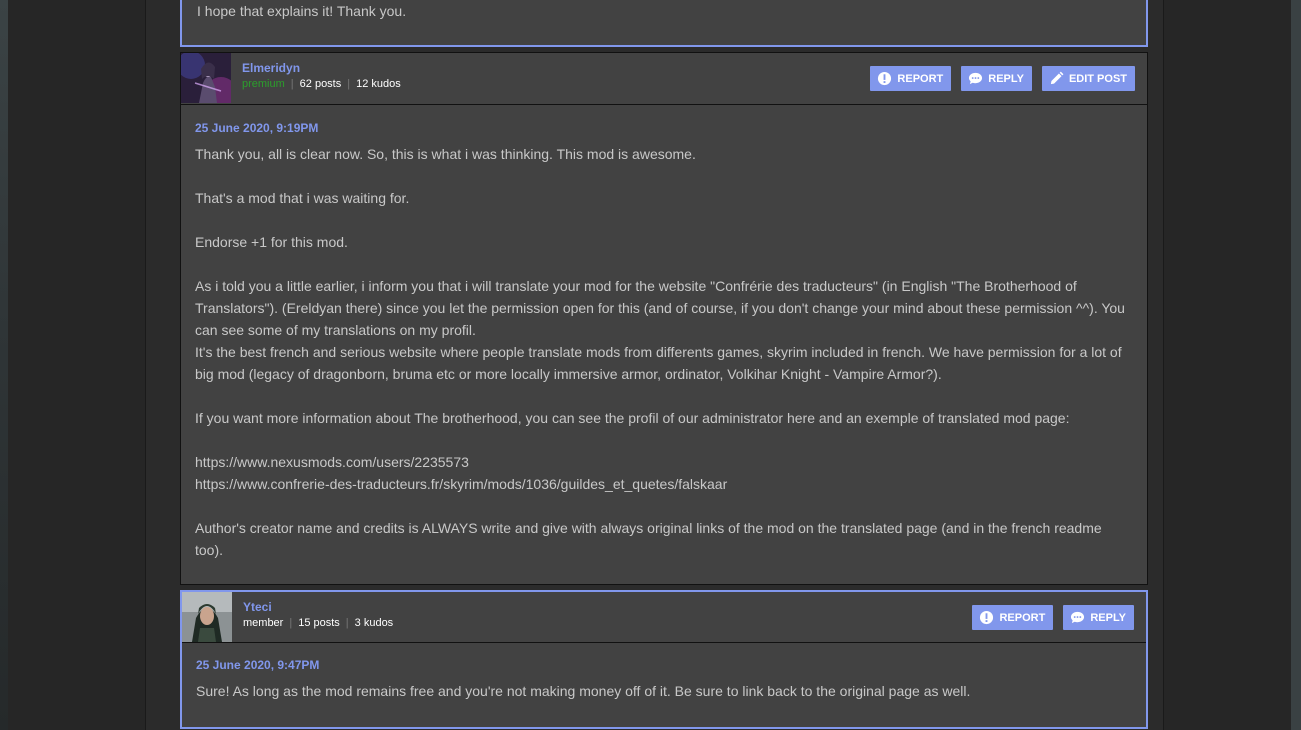  What do you see at coordinates (1057, 78) in the screenshot?
I see `pencil-icon` at bounding box center [1057, 78].